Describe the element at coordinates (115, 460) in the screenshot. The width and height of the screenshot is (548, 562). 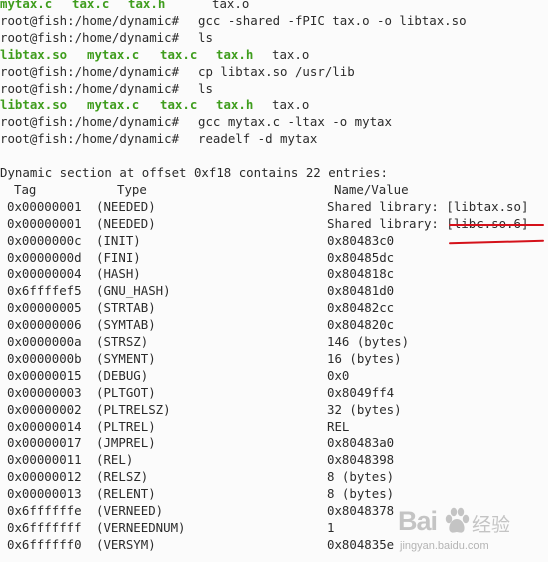
I see `type-cell: (REL)` at that location.